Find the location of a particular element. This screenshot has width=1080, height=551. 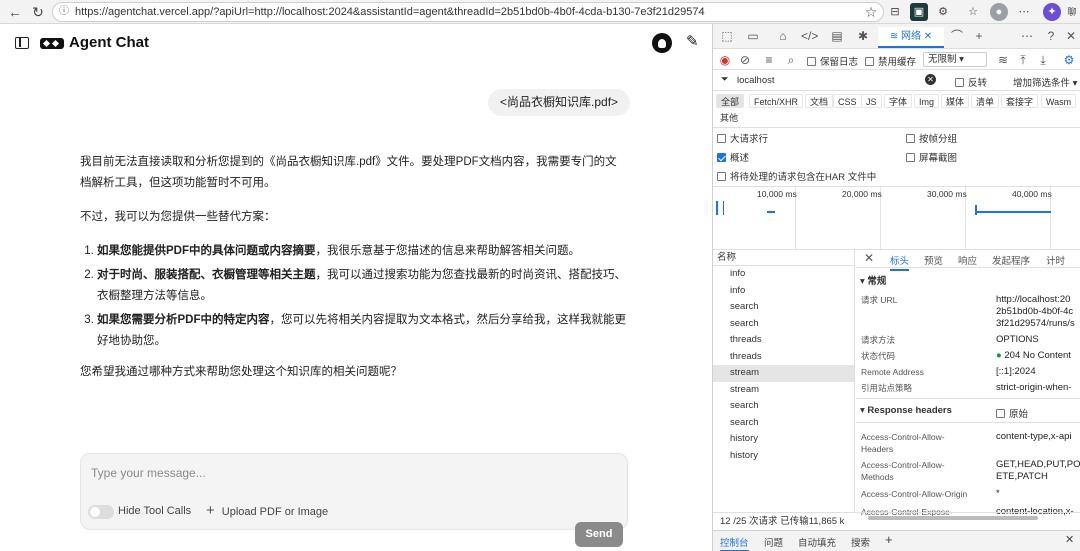

add-drawer-tab-icon: + is located at coordinates (889, 539).